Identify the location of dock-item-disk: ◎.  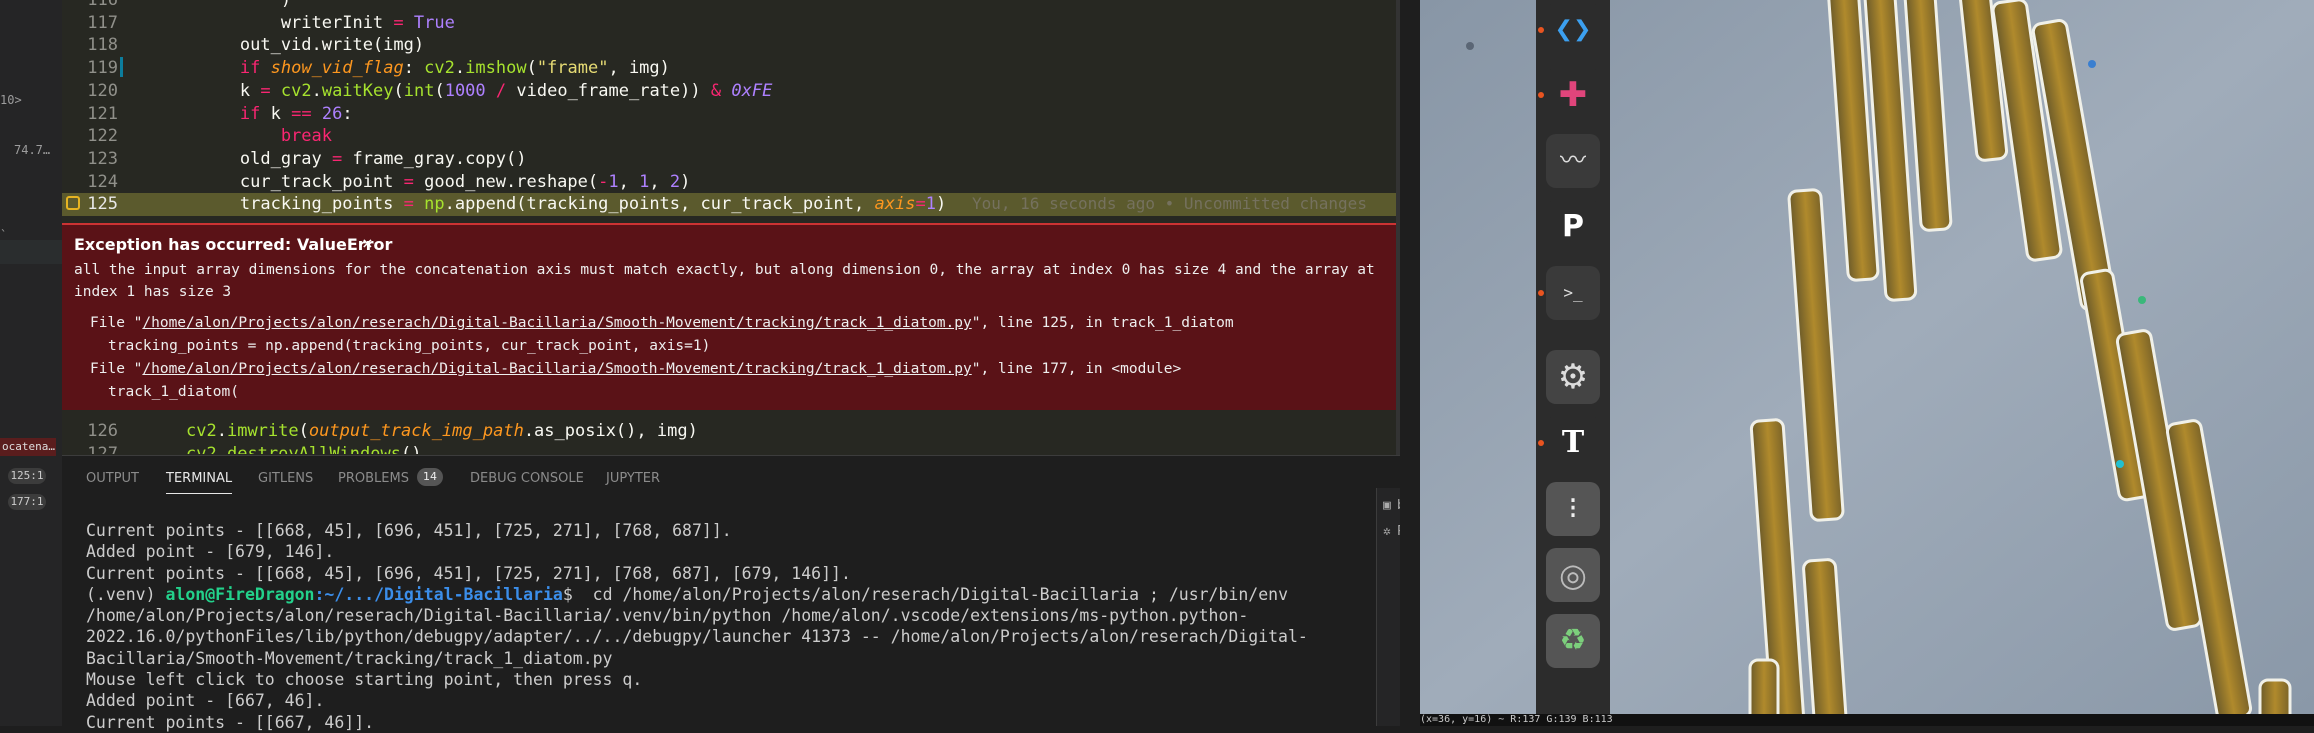
(1573, 575).